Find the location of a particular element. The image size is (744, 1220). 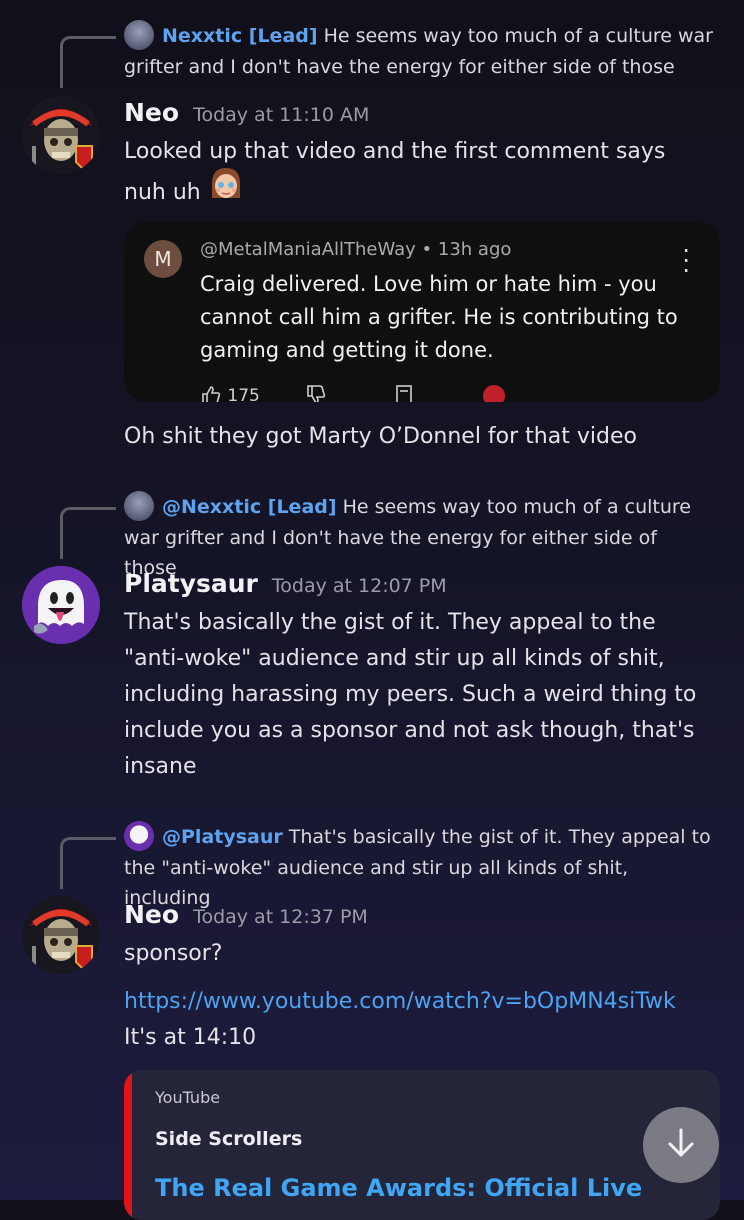

reply-author: Nexxtic [Lead] is located at coordinates (240, 36).